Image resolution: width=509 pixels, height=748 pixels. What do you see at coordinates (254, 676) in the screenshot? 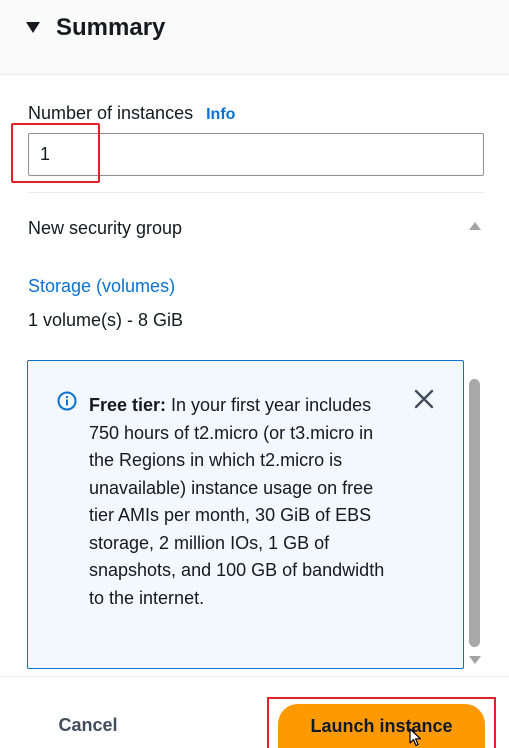
I see `footer-divider` at bounding box center [254, 676].